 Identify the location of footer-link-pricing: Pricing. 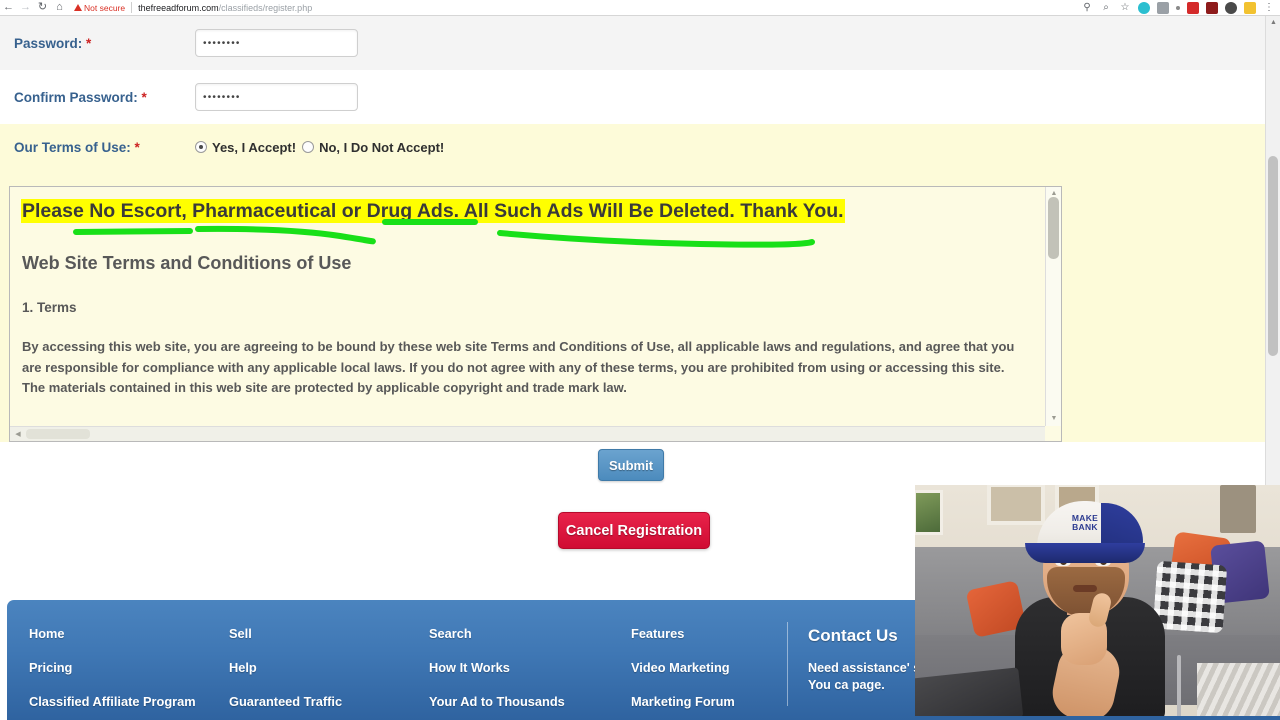
(118, 667).